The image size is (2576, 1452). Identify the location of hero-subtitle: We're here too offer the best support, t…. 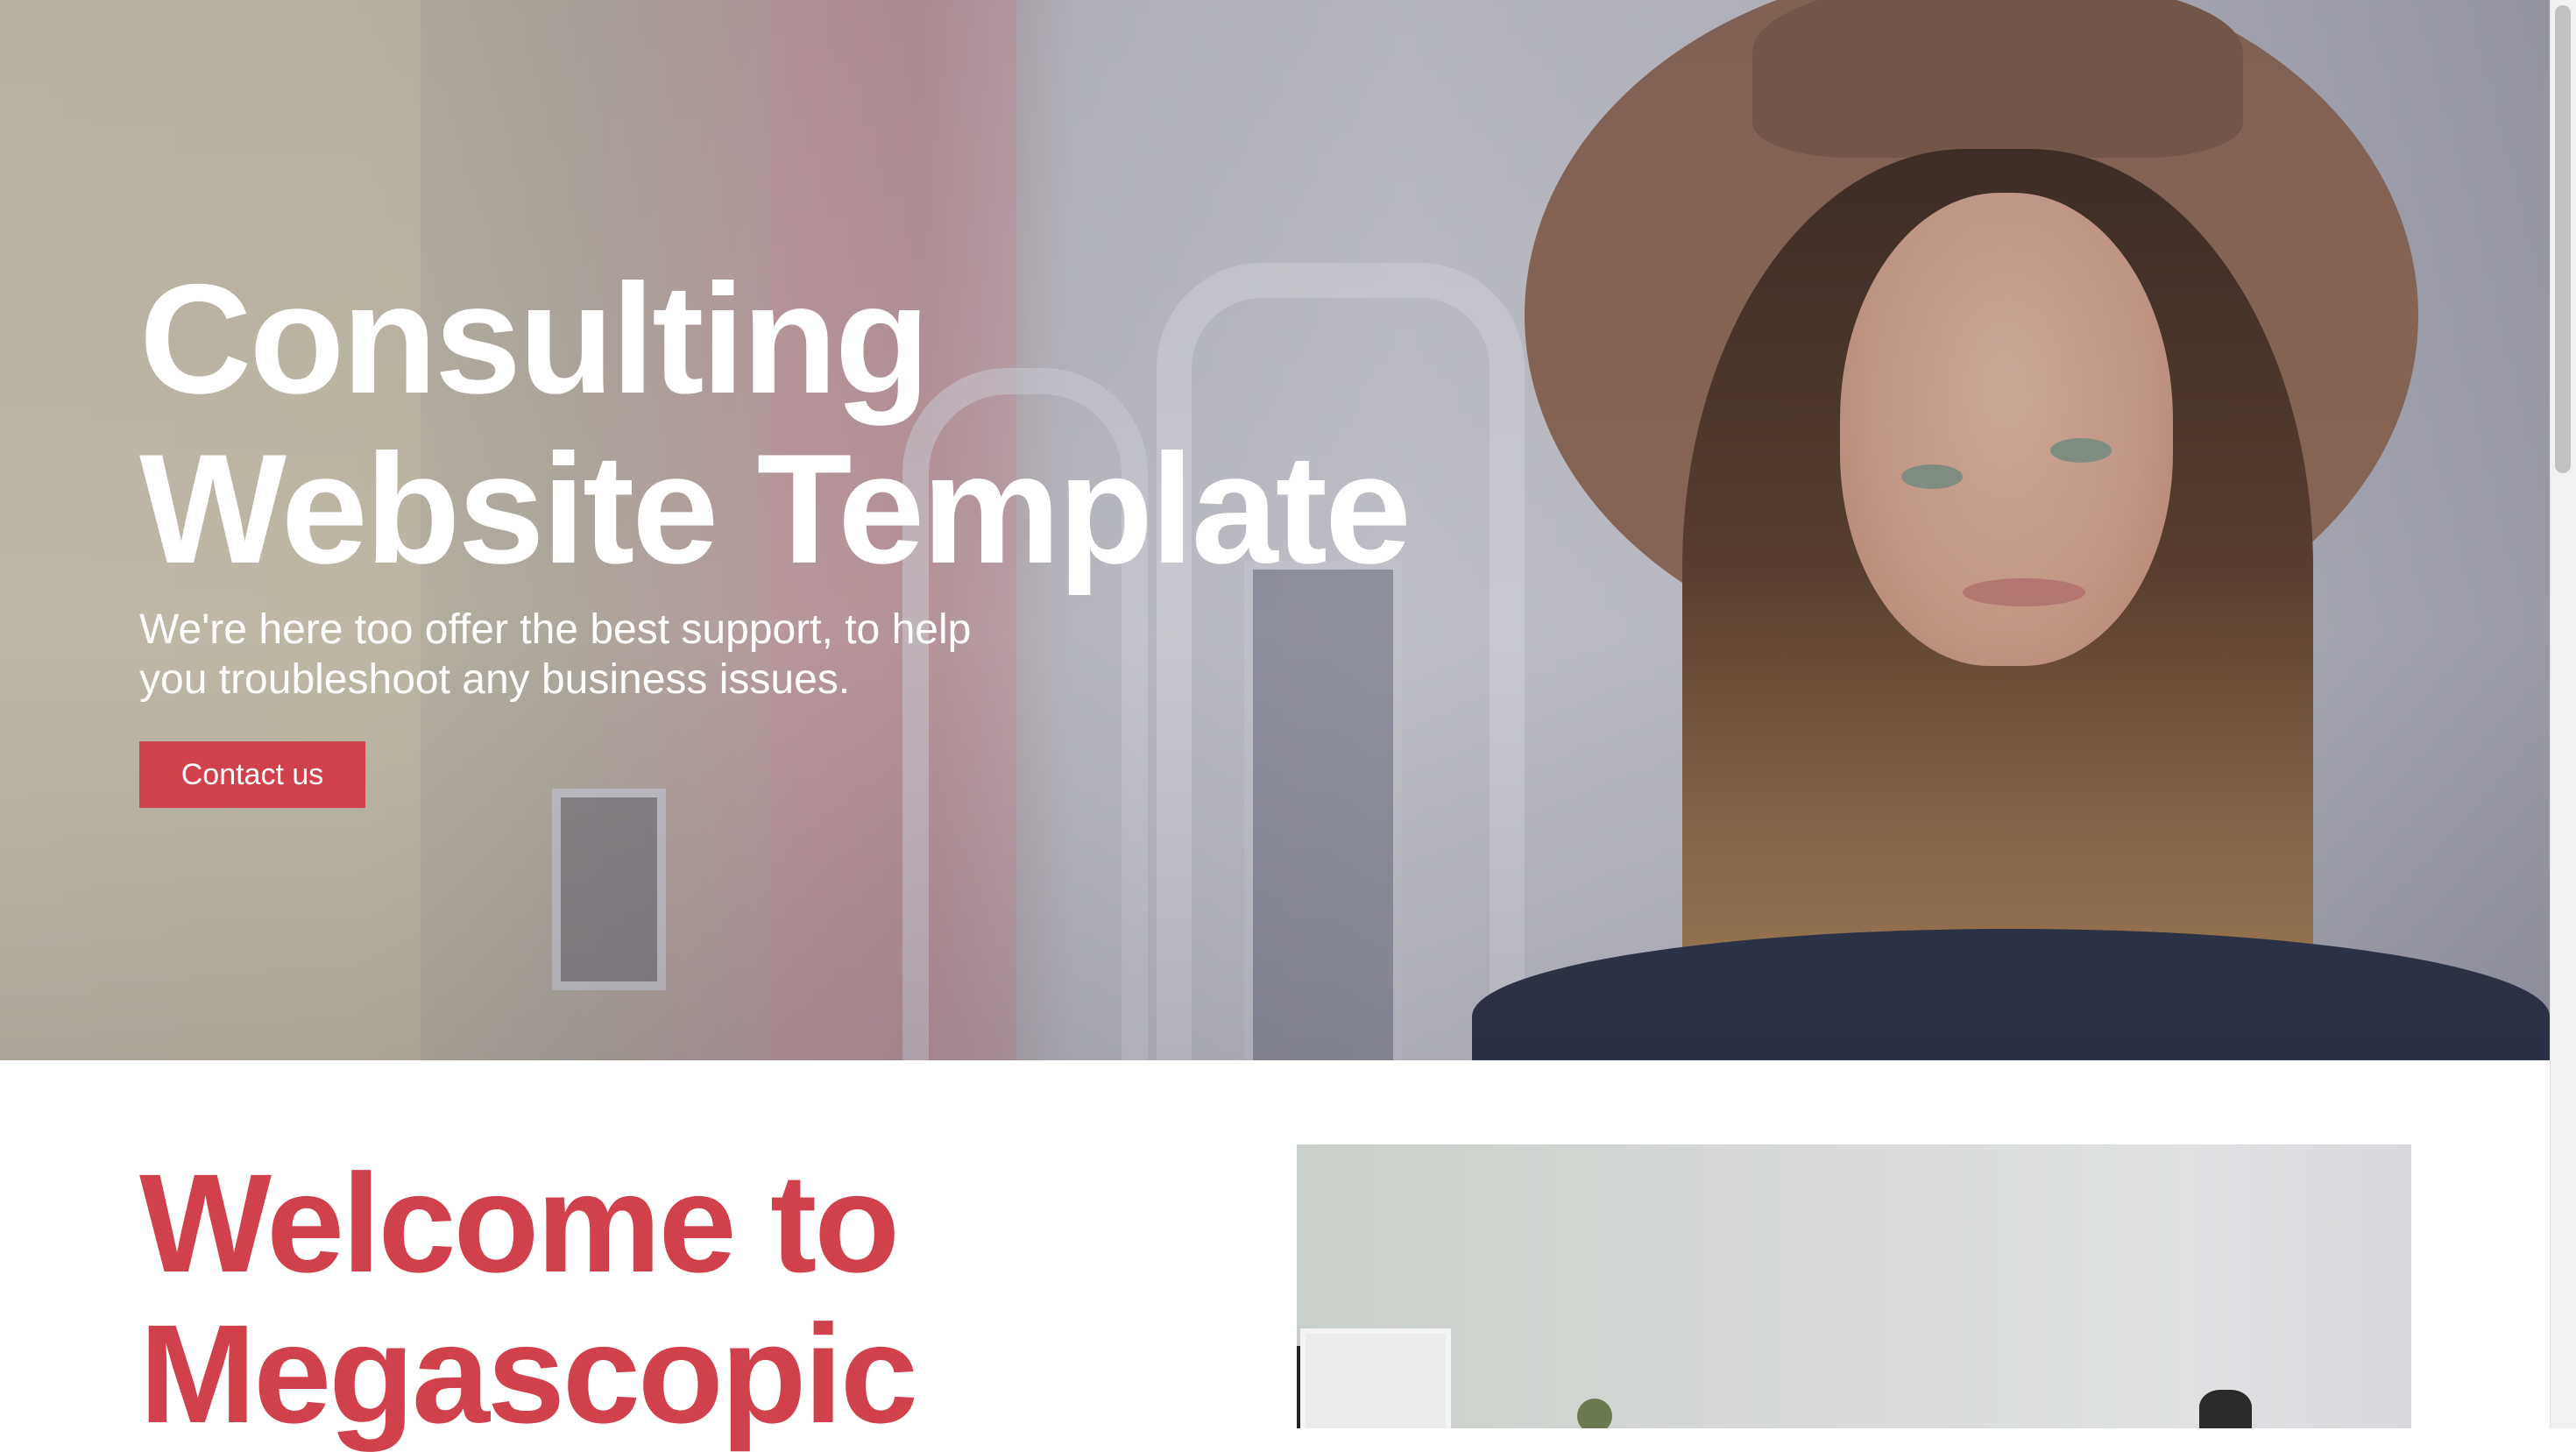
(555, 654).